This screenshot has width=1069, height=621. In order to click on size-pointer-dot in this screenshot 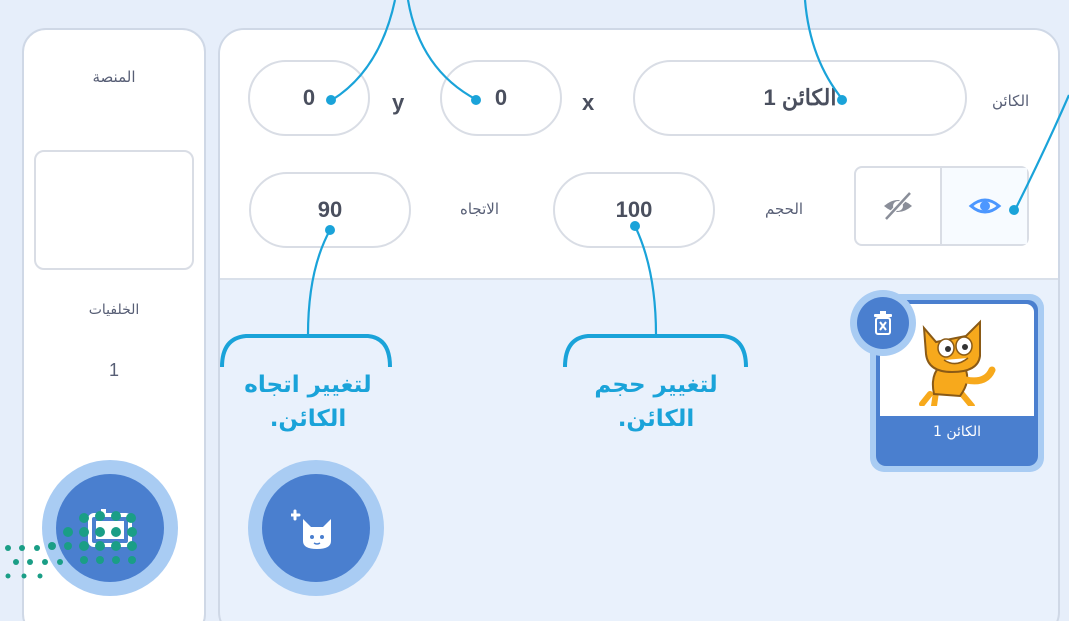, I will do `click(635, 226)`.